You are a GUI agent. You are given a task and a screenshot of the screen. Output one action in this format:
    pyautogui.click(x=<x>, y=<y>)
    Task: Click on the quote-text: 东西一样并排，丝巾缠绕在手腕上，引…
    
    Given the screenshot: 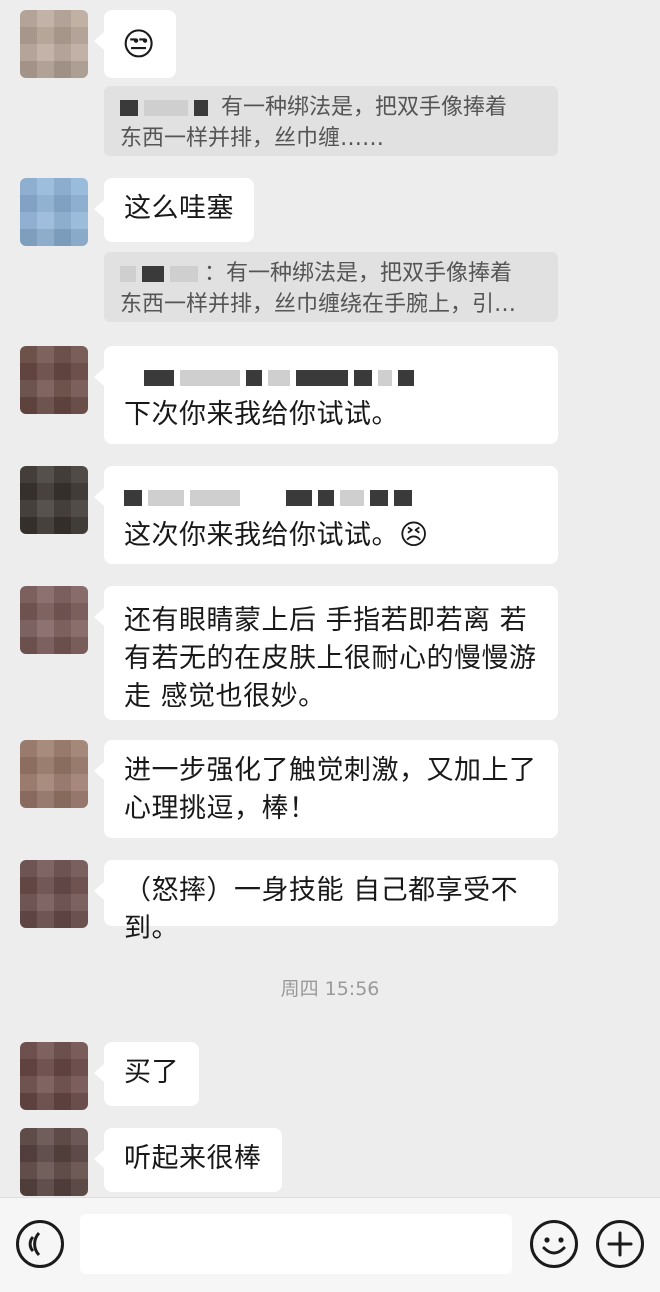 What is the action you would take?
    pyautogui.click(x=318, y=304)
    